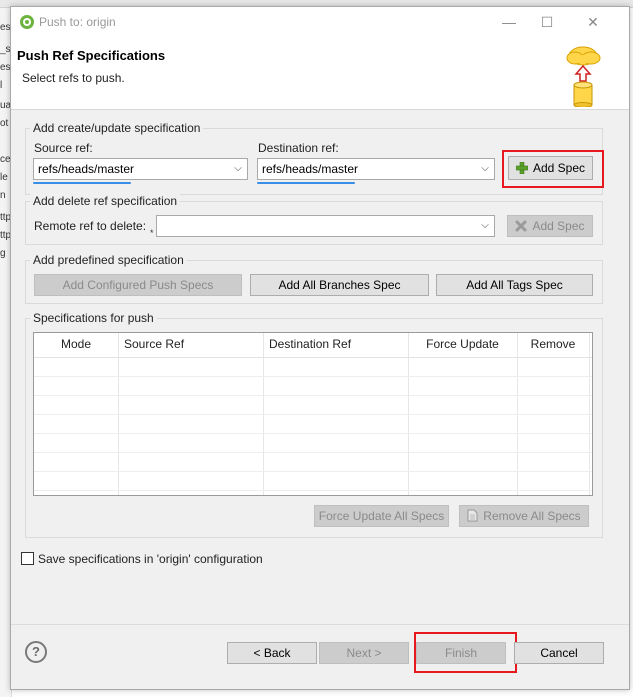  Describe the element at coordinates (90, 226) in the screenshot. I see `remote-ref-label: Remote ref to delete:` at that location.